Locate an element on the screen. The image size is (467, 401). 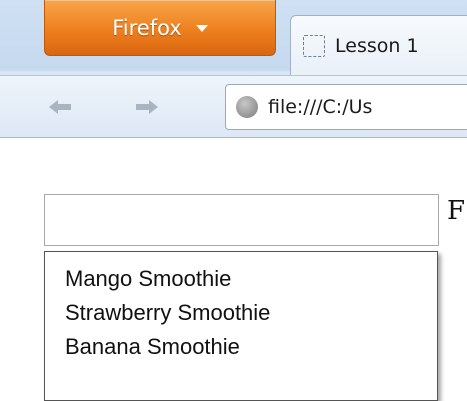
tab-title: Lesson 1 is located at coordinates (377, 45).